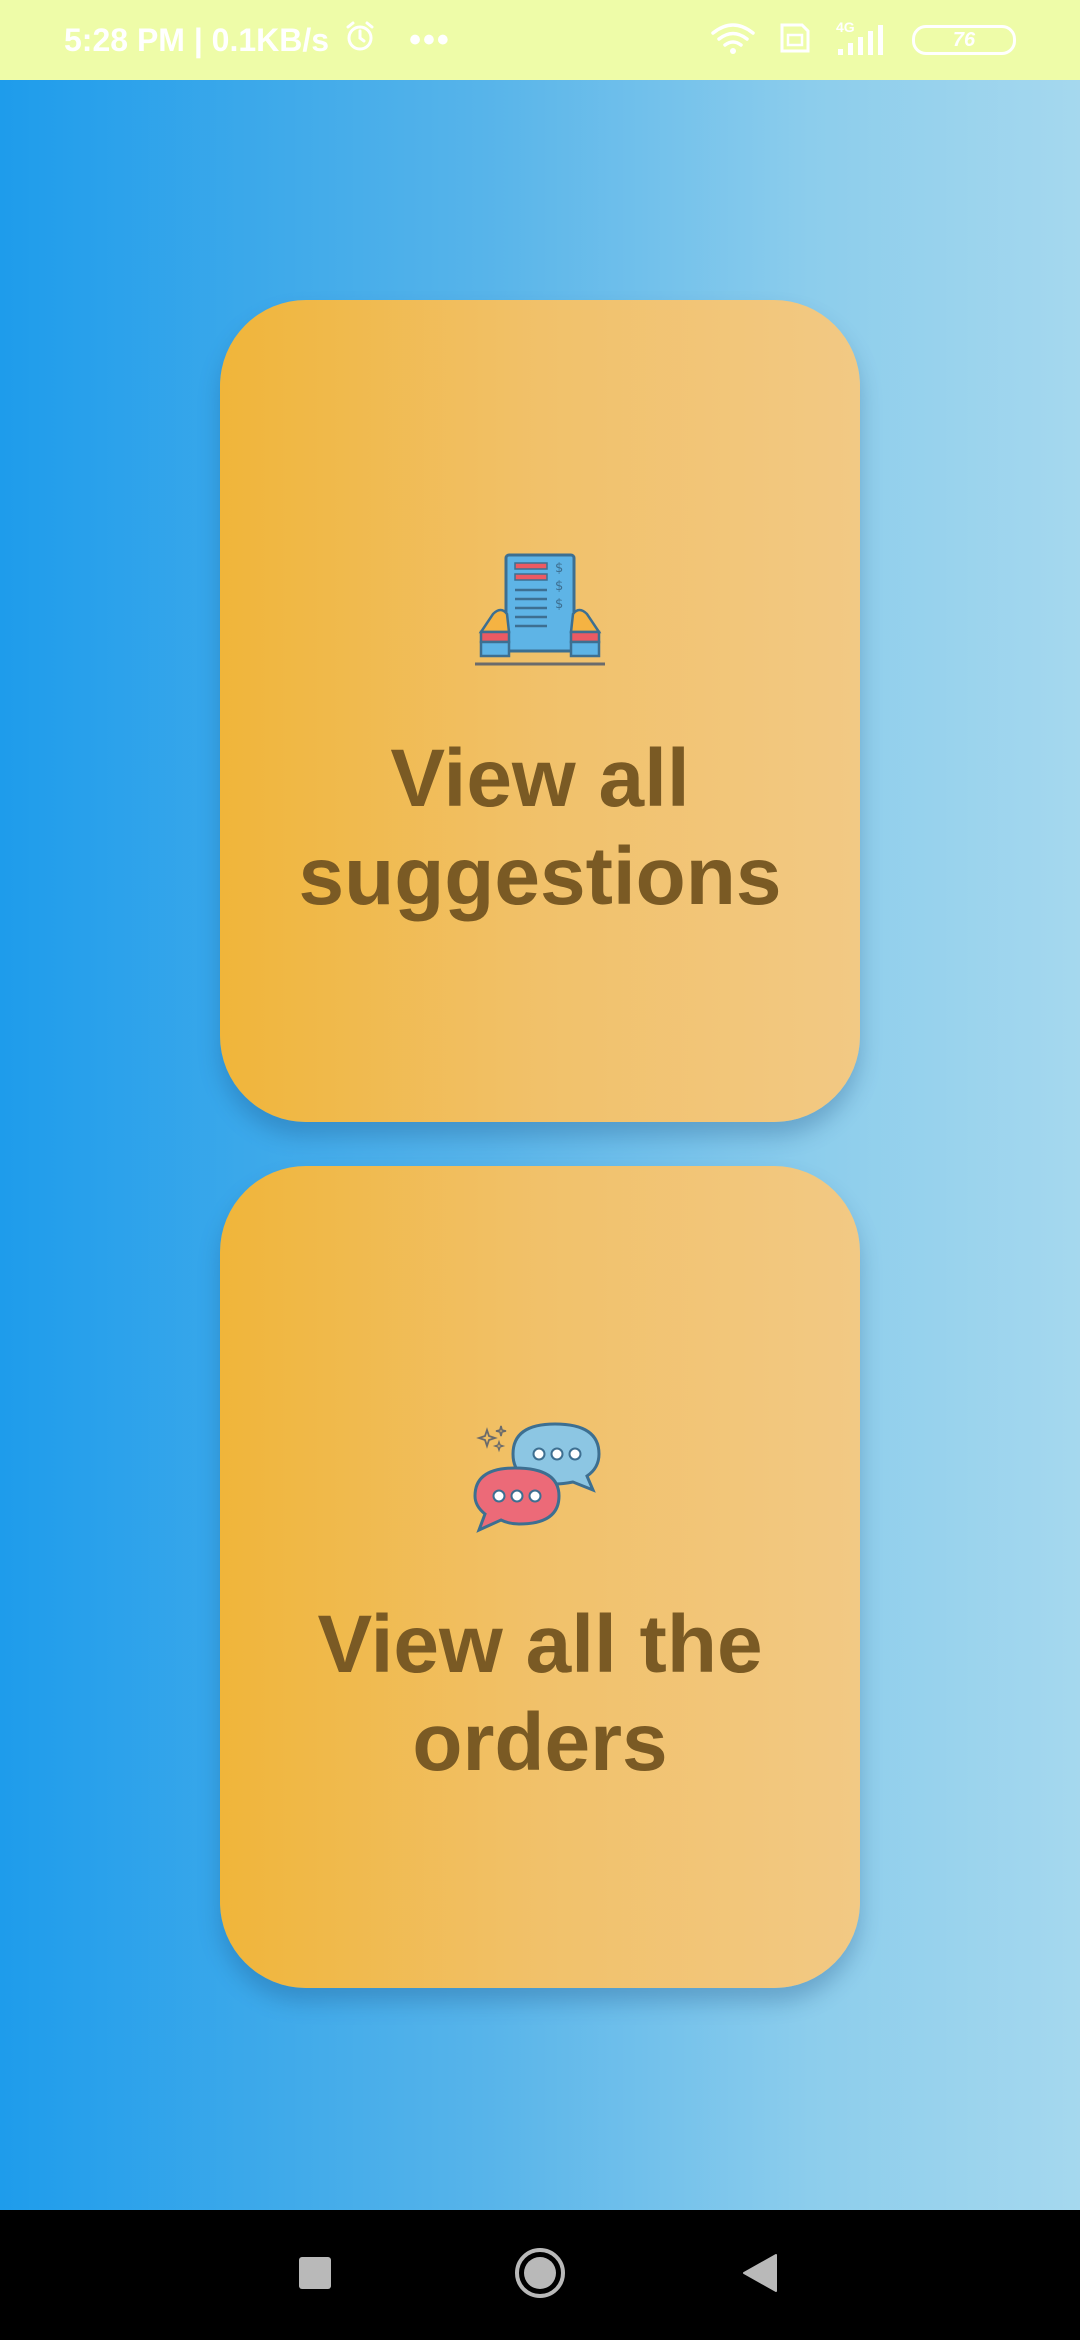 The height and width of the screenshot is (2340, 1080). I want to click on recents-button, so click(315, 2275).